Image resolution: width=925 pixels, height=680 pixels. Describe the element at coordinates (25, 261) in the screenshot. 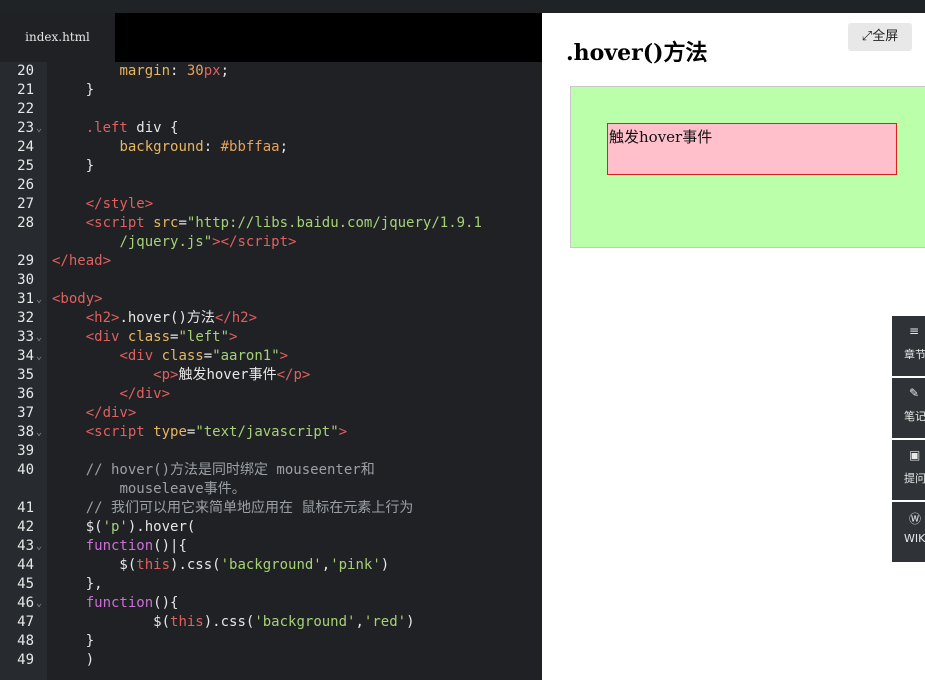

I see `line-number: 29` at that location.